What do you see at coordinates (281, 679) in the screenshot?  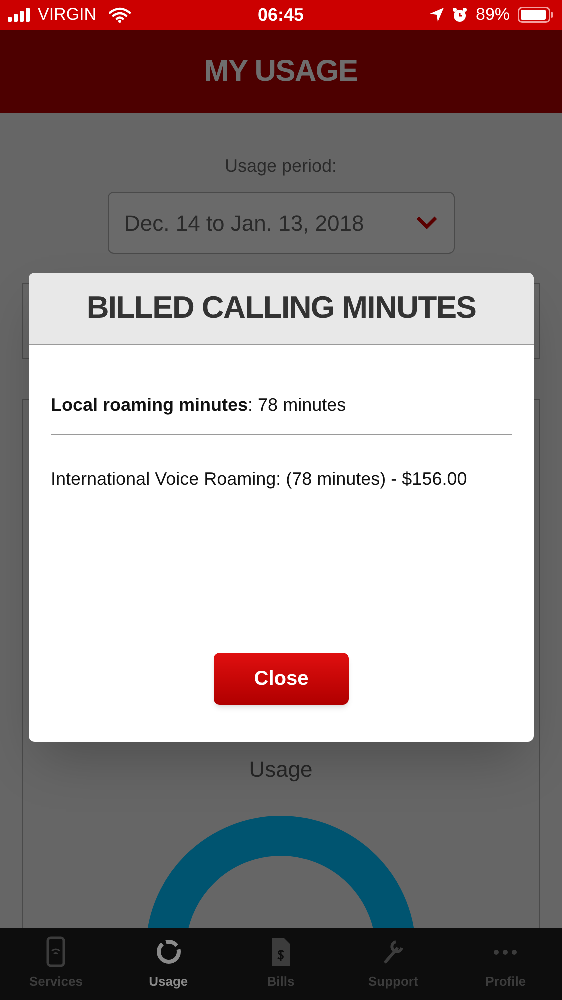 I see `close-button: Close` at bounding box center [281, 679].